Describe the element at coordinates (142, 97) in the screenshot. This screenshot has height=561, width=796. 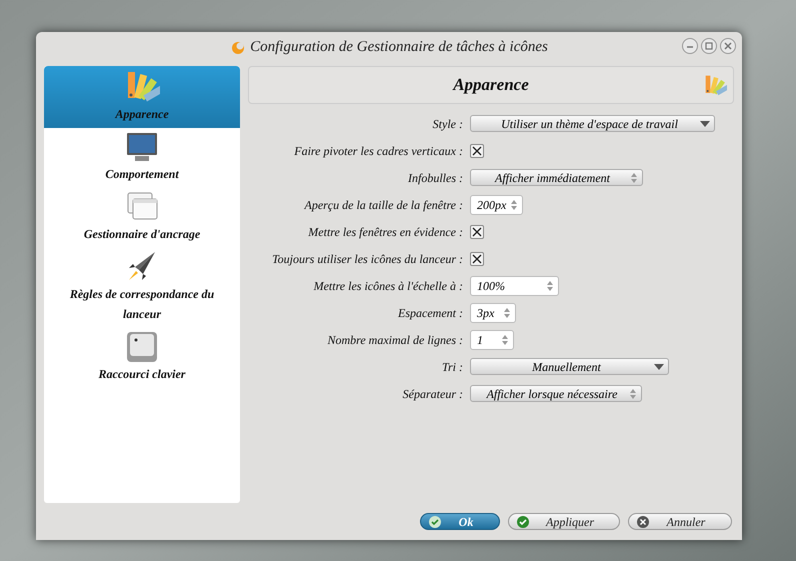
I see `sidebar-item: Apparence` at that location.